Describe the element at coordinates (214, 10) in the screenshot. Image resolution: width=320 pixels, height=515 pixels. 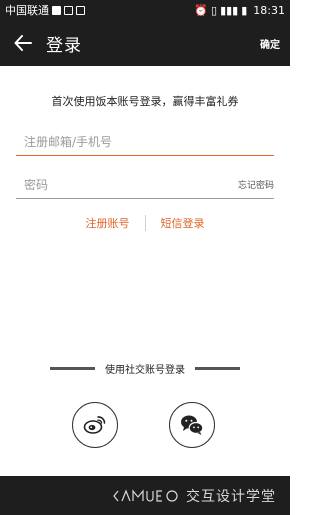
I see `vibrate-icon: ▯` at that location.